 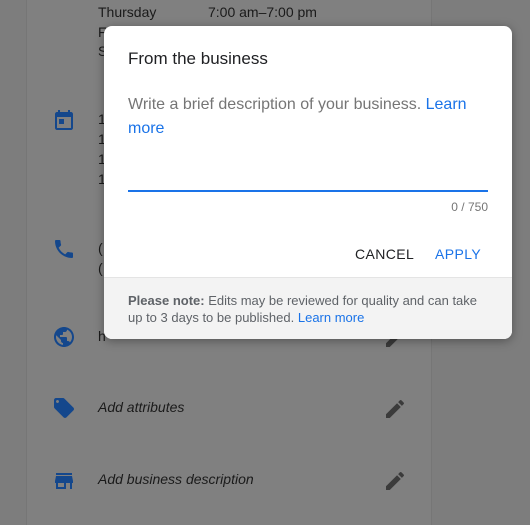 What do you see at coordinates (166, 300) in the screenshot?
I see `note-label: Please note:` at bounding box center [166, 300].